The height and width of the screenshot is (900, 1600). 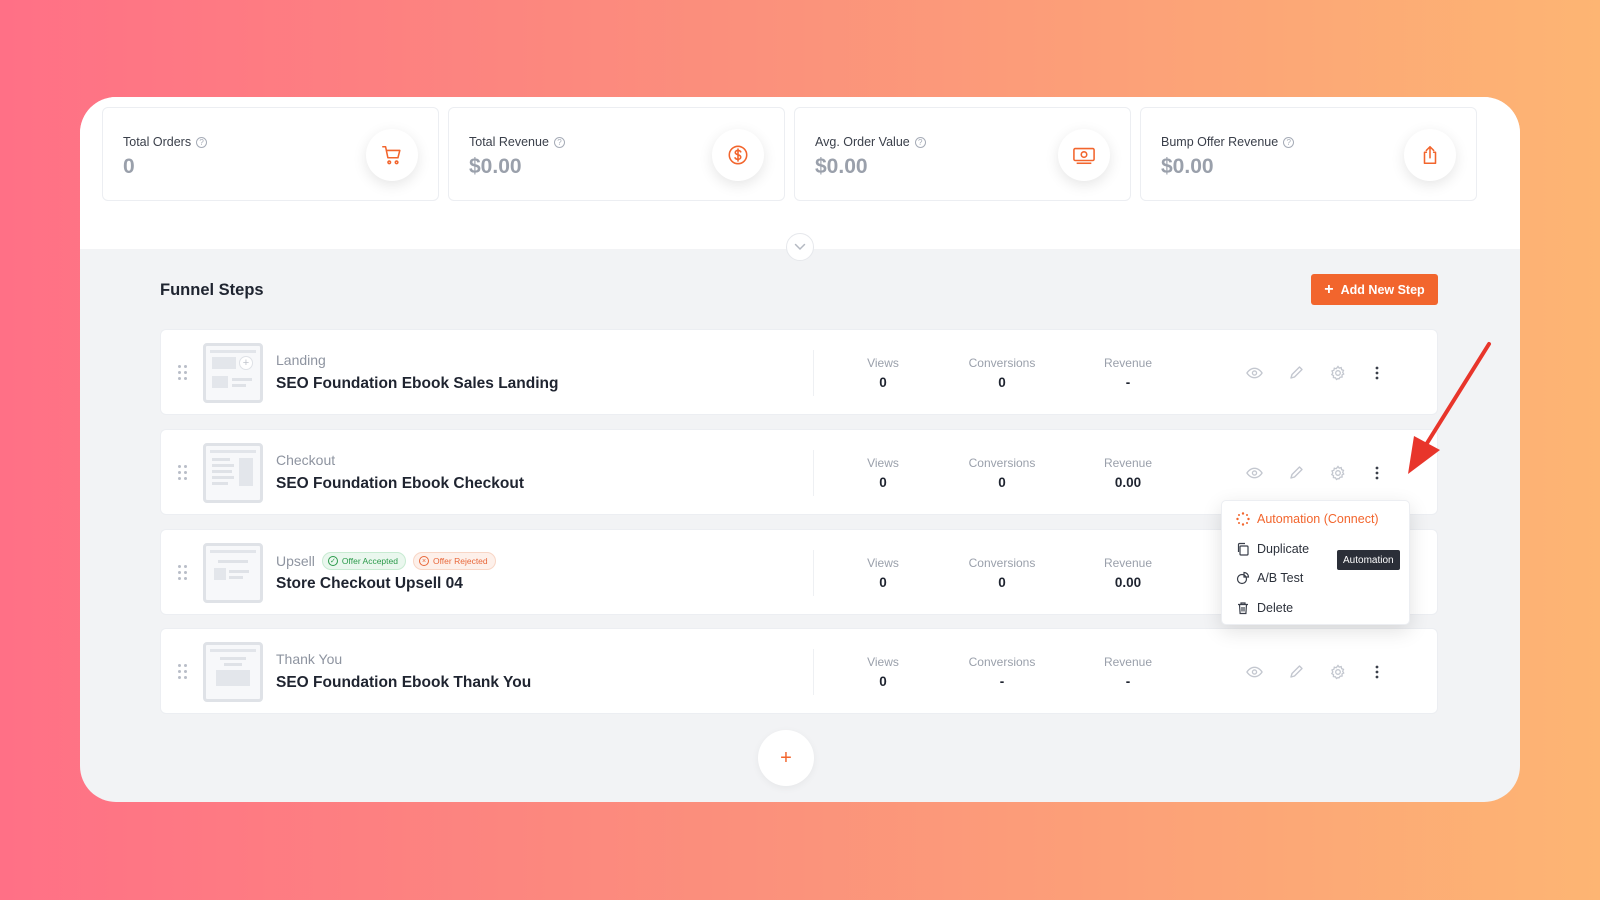 I want to click on stat-label-text: Avg. Order Value, so click(x=862, y=142).